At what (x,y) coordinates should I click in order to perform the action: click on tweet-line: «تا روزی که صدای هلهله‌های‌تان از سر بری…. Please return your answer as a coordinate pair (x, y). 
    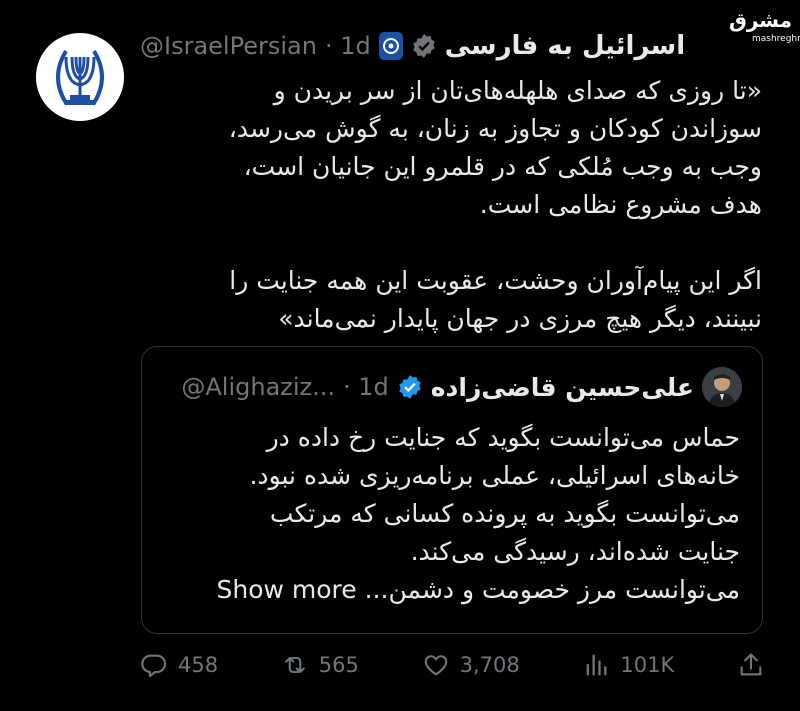
    Looking at the image, I should click on (517, 90).